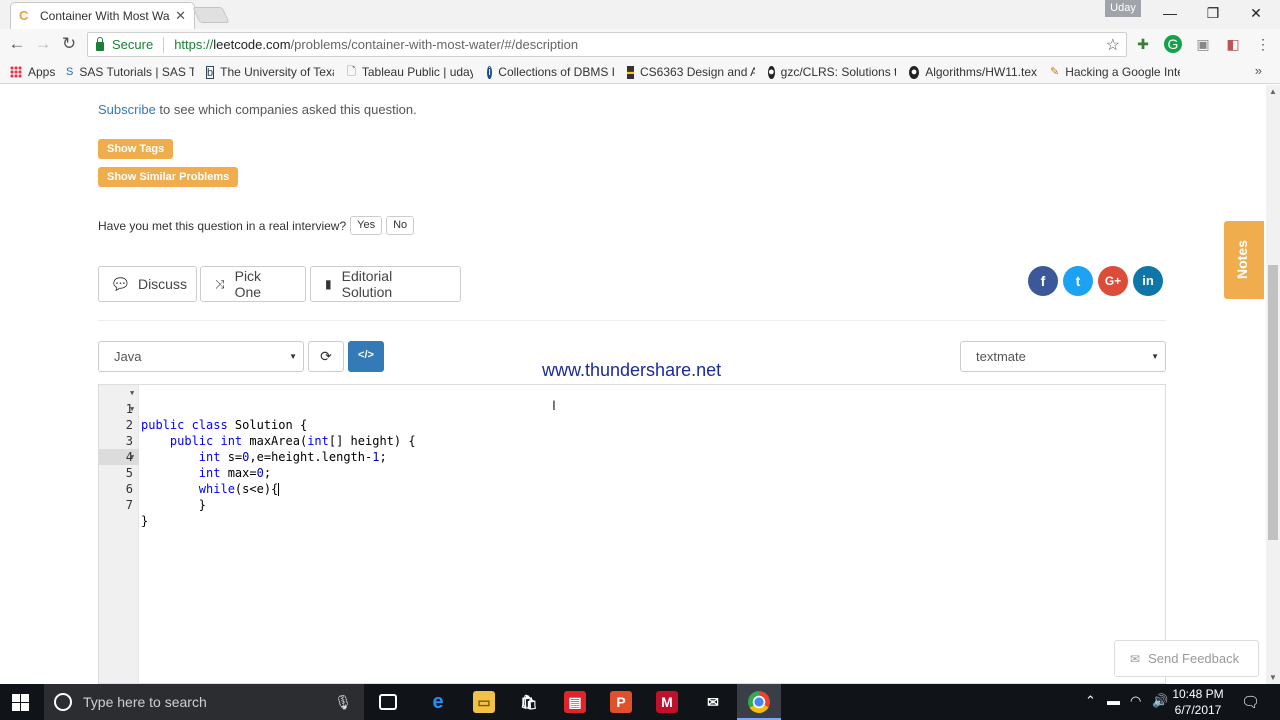 This screenshot has height=720, width=1280. I want to click on close-window-icon: ✕, so click(1256, 13).